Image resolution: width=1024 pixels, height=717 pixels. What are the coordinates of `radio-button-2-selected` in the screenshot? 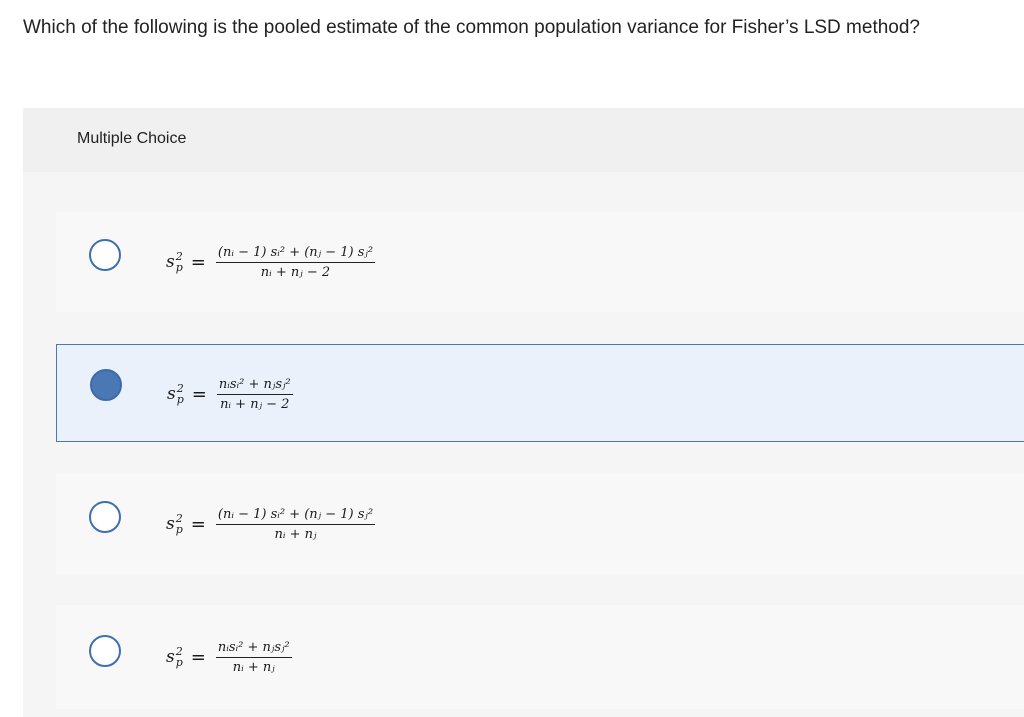 It's located at (106, 385).